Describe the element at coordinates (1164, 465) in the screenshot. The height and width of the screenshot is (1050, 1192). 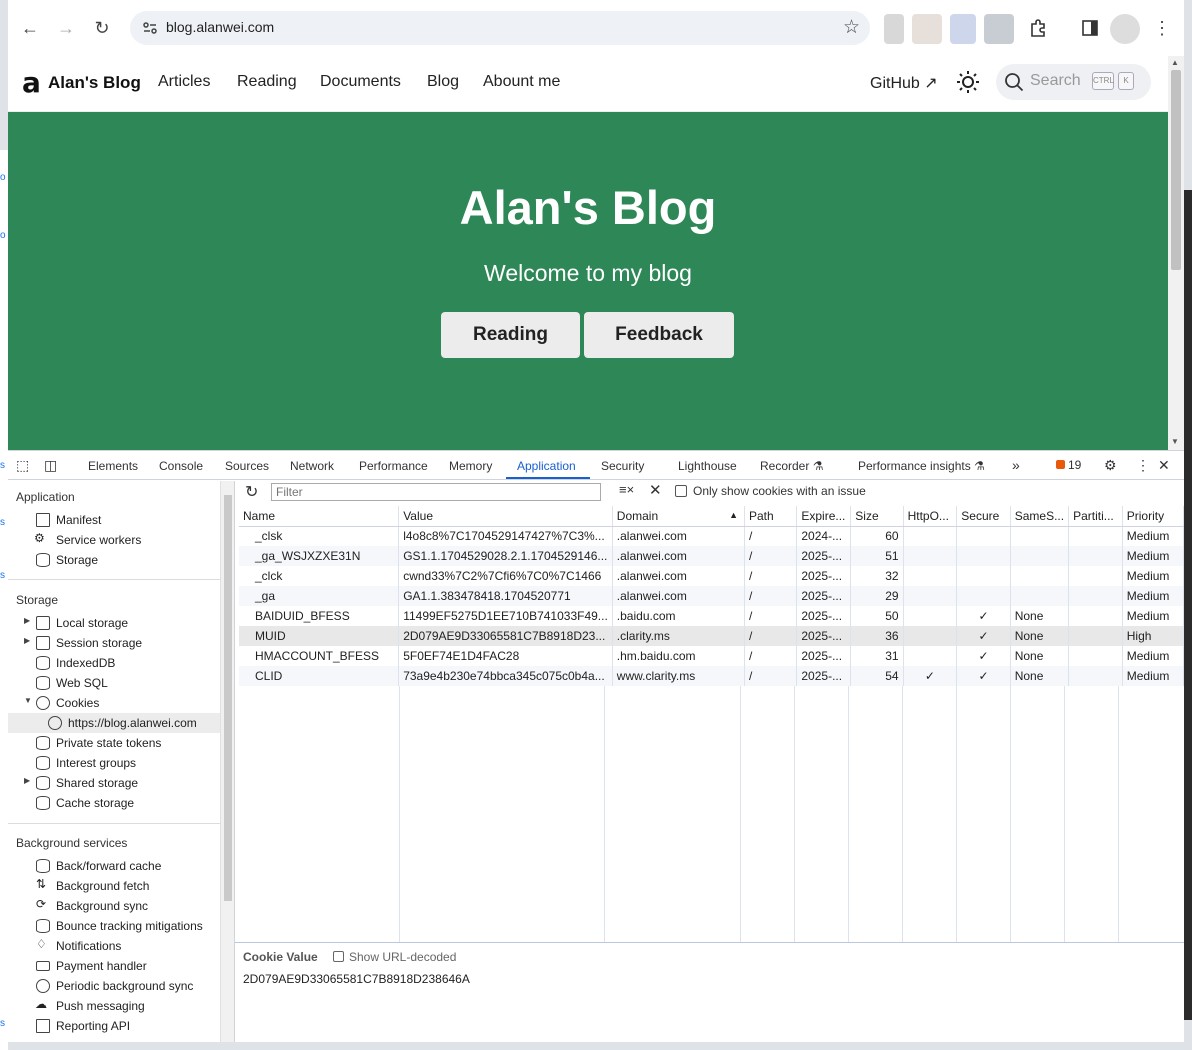
I see `close-devtools-icon: ✕` at that location.